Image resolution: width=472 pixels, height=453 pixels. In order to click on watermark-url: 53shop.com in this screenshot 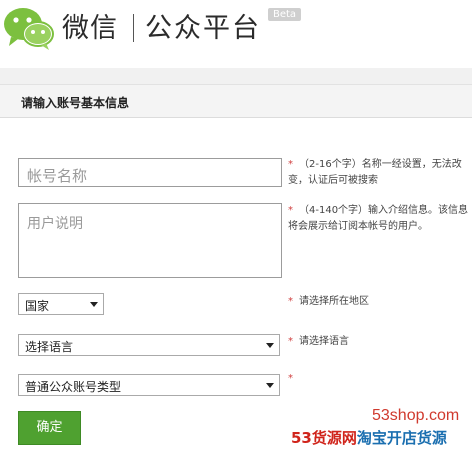, I will do `click(416, 415)`.